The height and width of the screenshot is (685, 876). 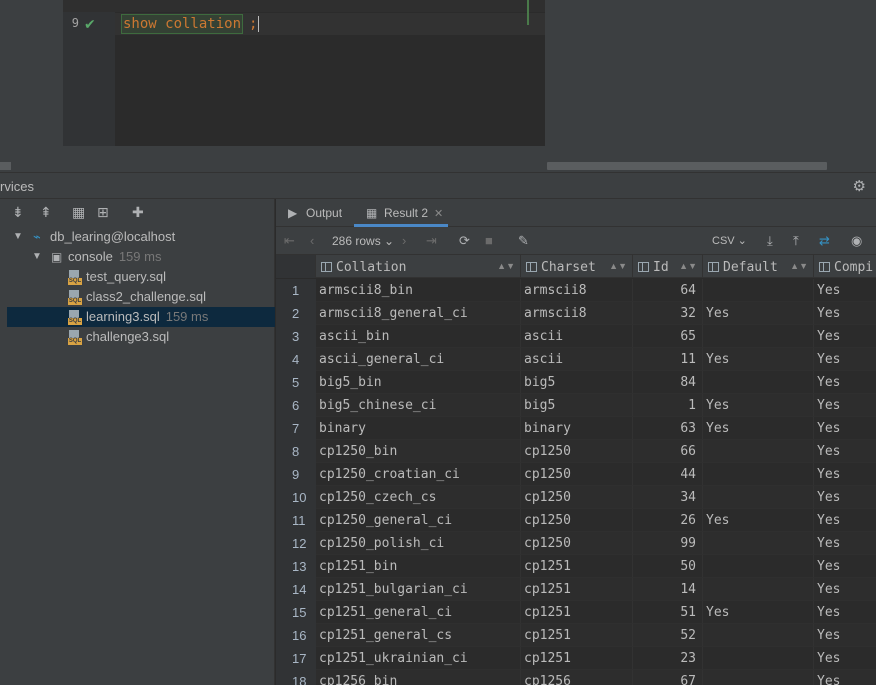 What do you see at coordinates (668, 566) in the screenshot?
I see `id-cell: 50` at bounding box center [668, 566].